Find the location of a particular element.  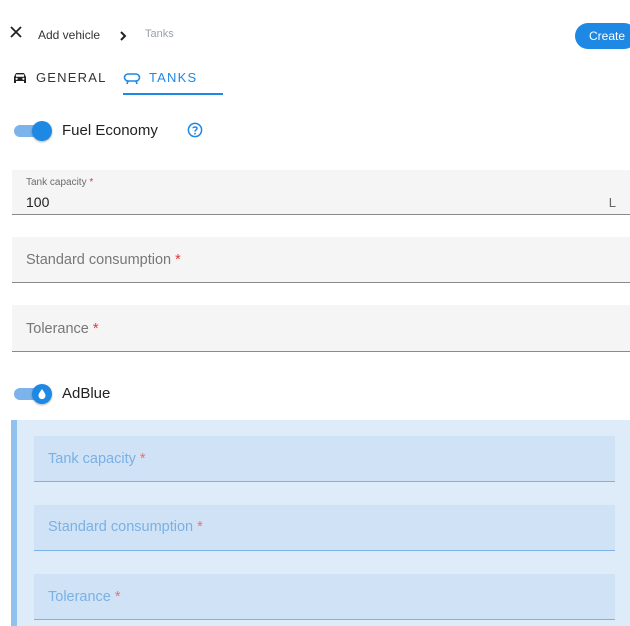

adblue-tolerance-placeholder: Tolerance * is located at coordinates (84, 597).